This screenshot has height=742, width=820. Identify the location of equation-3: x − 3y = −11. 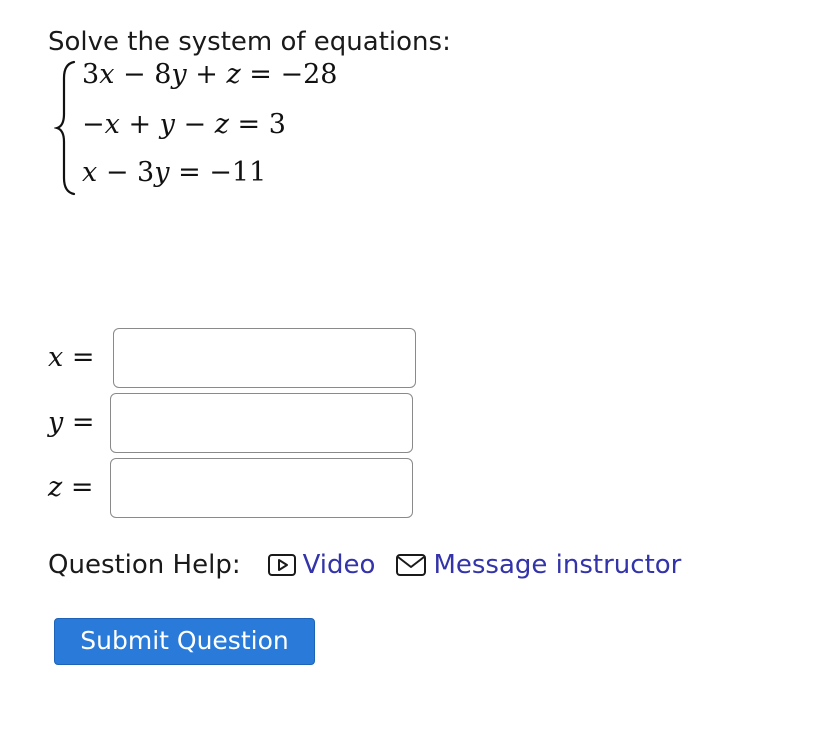
(174, 172).